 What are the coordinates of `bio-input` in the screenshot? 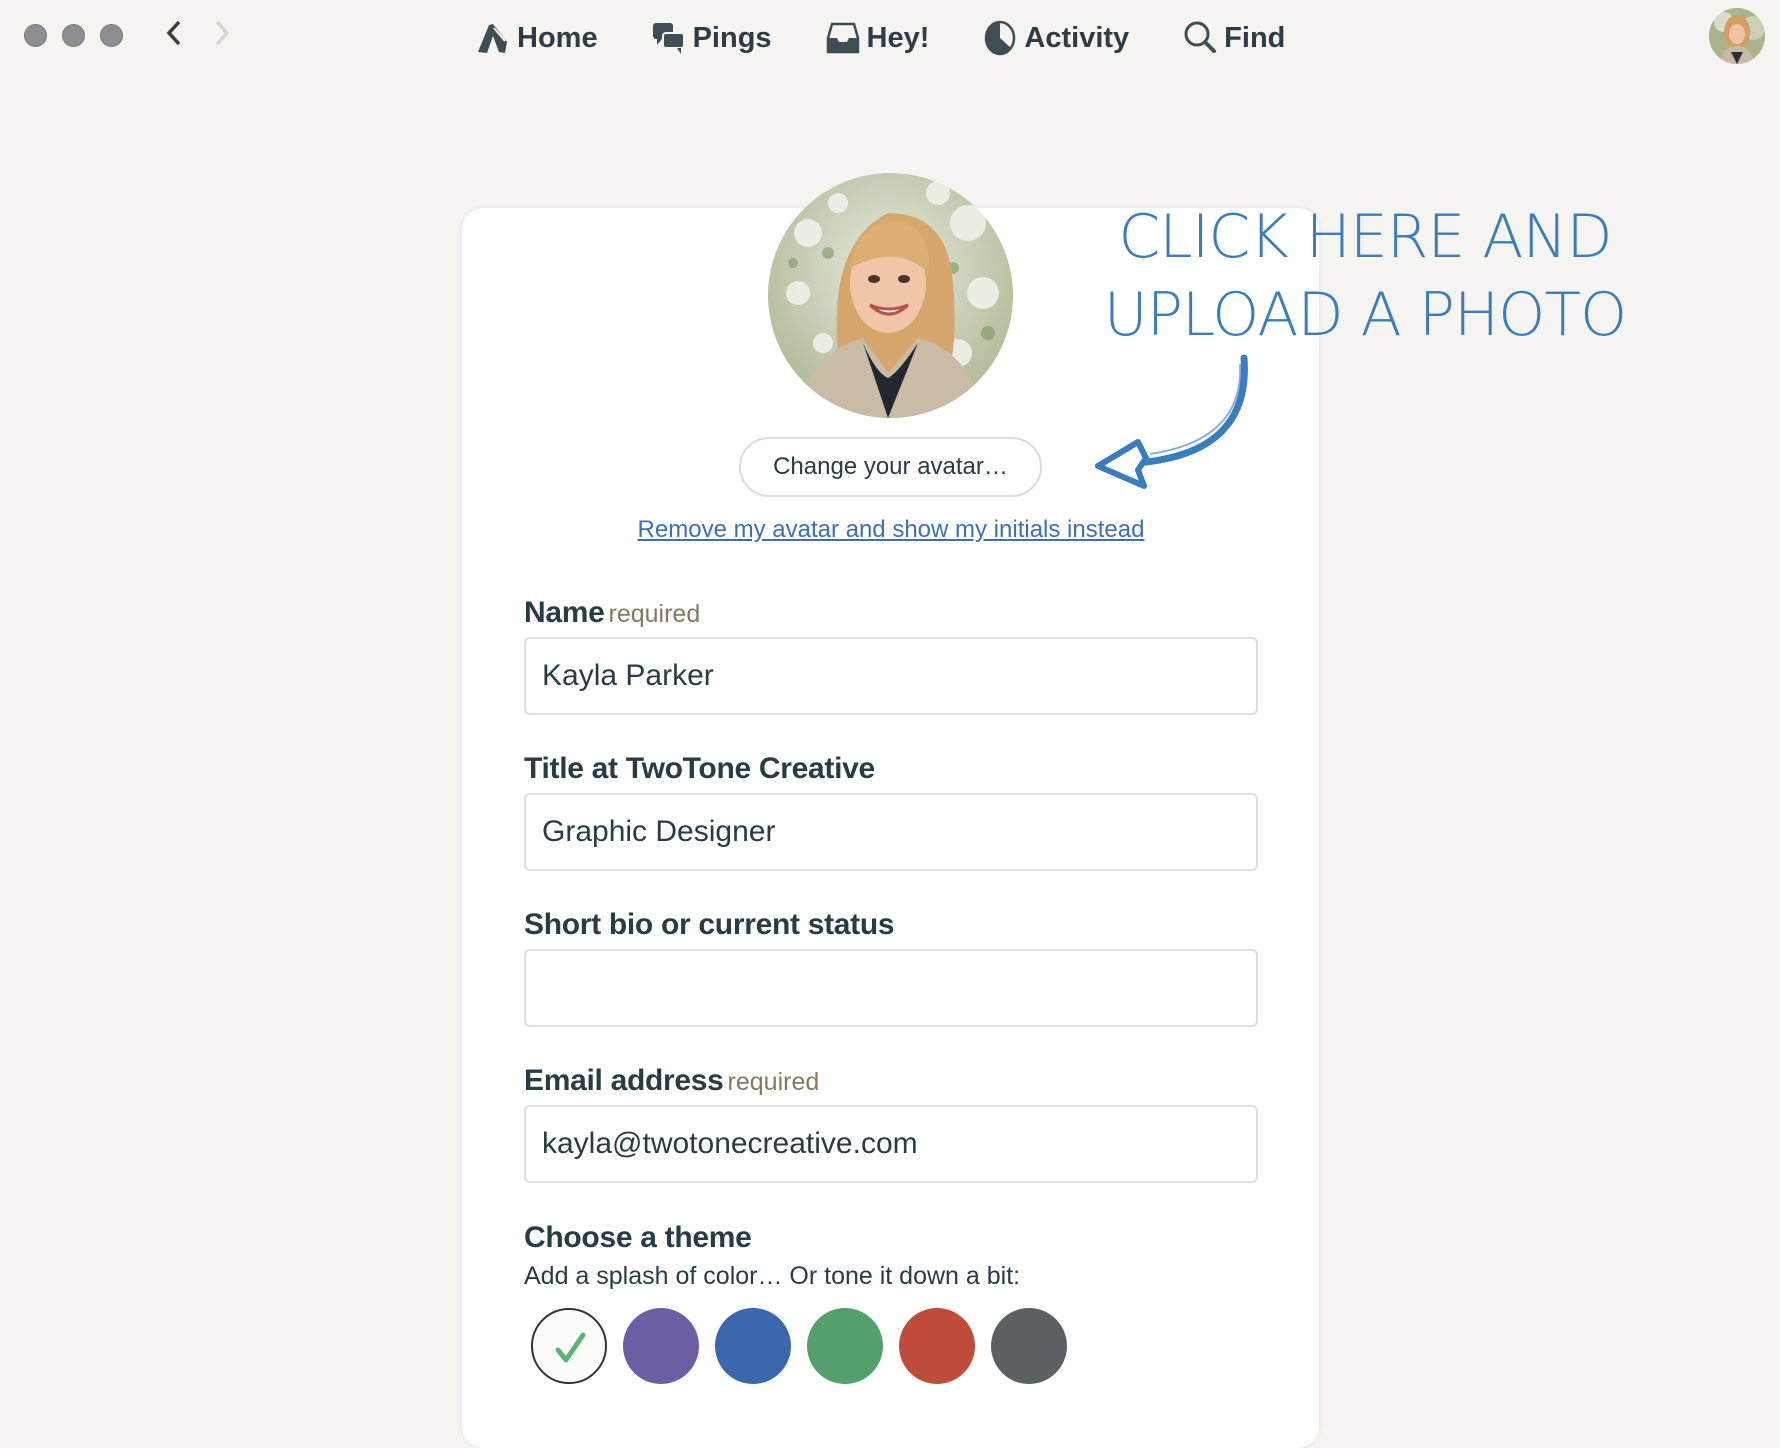 It's located at (891, 988).